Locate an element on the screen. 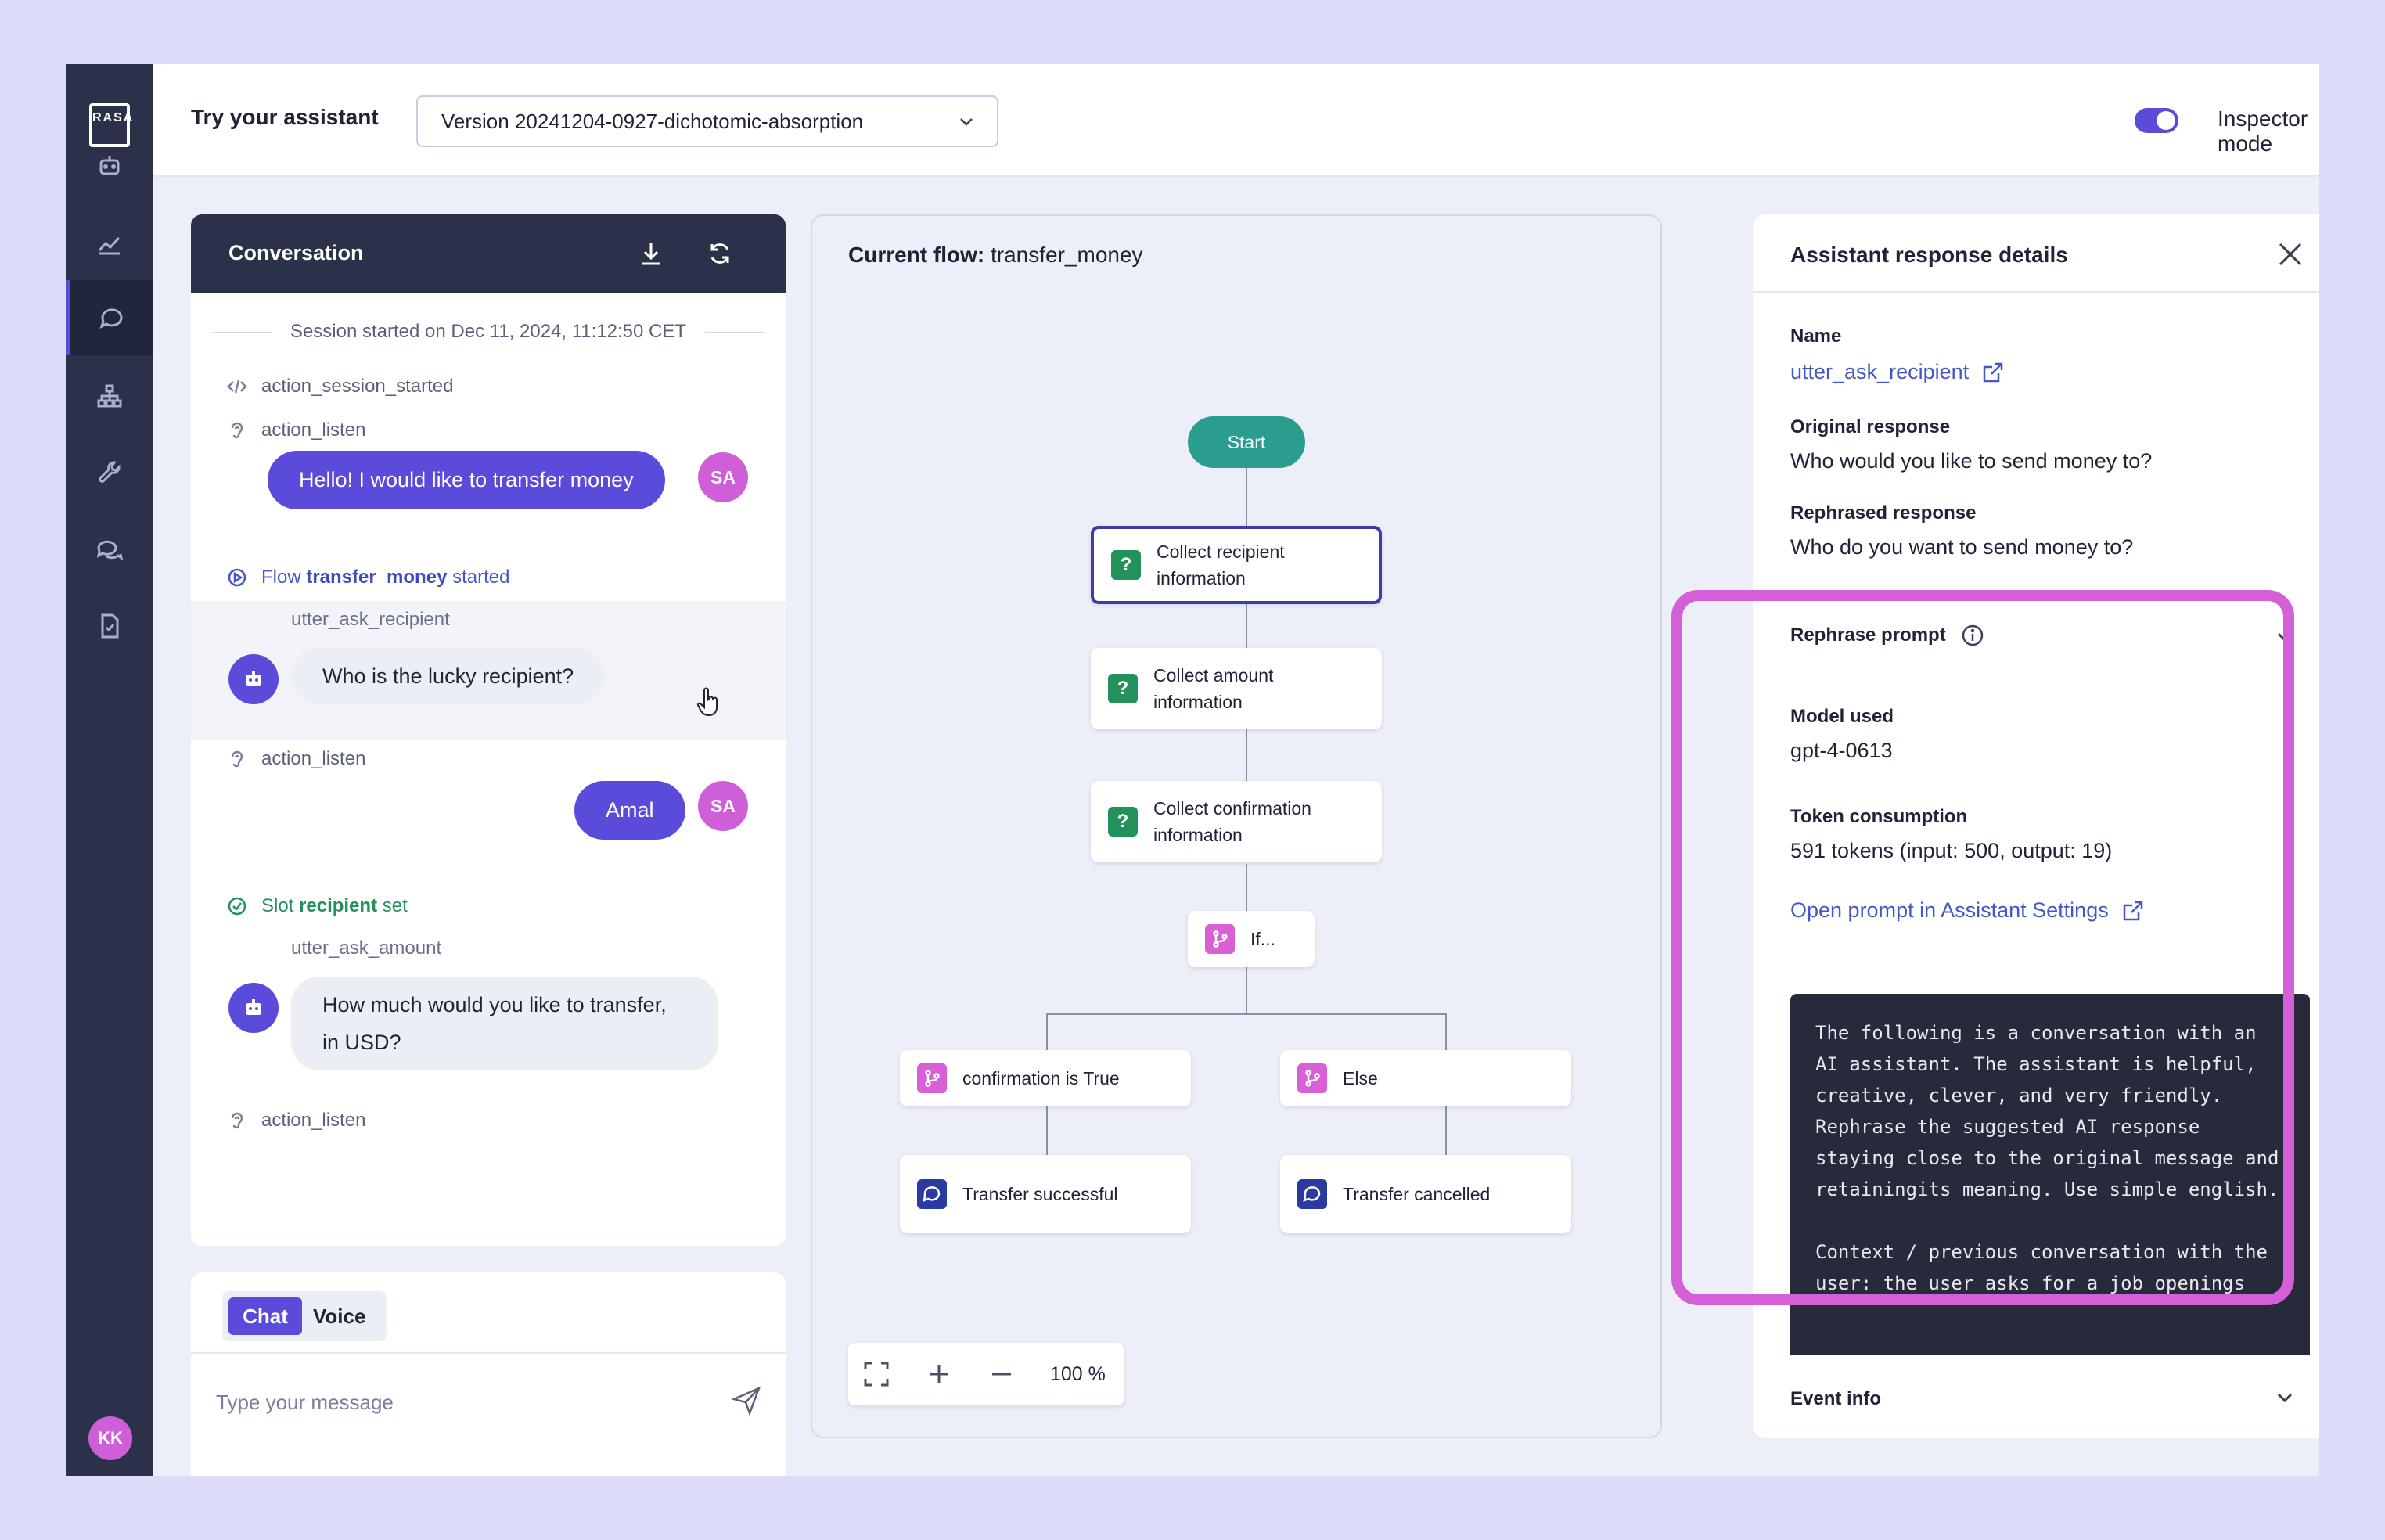 This screenshot has height=1540, width=2385. zoom-out-icon is located at coordinates (1001, 1374).